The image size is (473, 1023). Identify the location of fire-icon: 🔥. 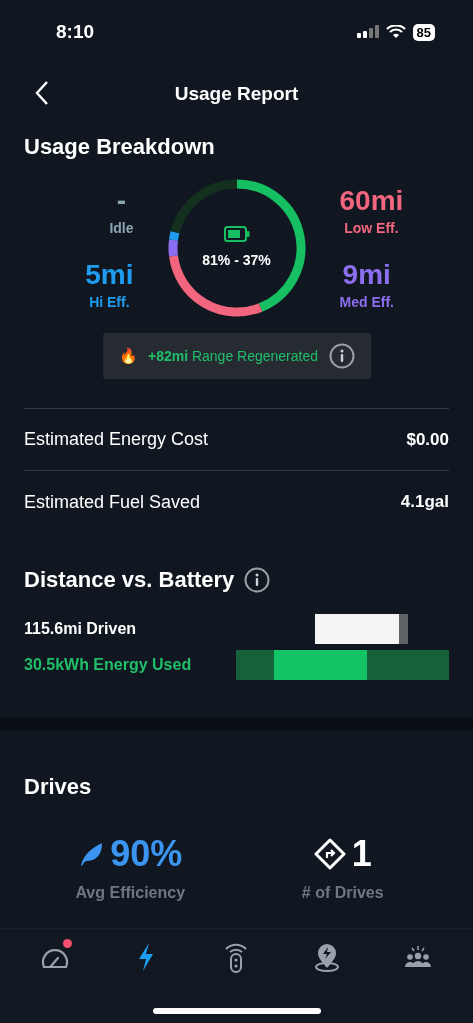
(128, 356).